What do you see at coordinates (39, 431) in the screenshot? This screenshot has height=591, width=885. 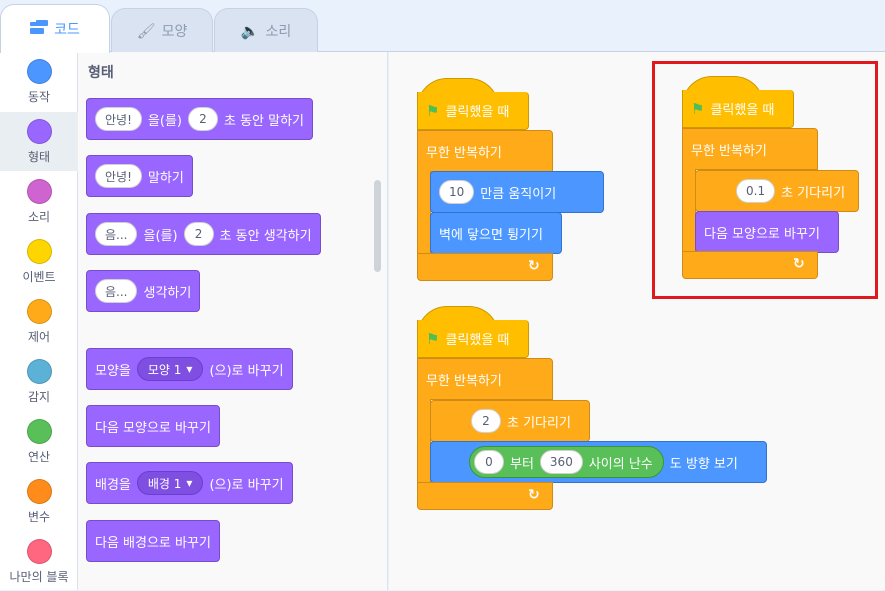 I see `operators-color-dot` at bounding box center [39, 431].